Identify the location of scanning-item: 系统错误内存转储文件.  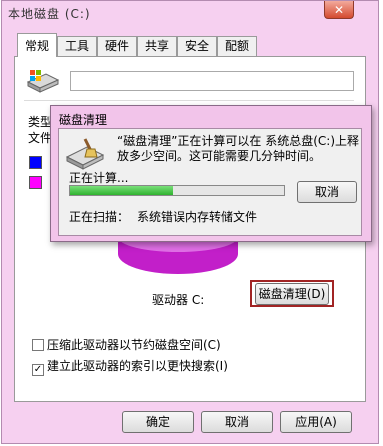
(197, 217).